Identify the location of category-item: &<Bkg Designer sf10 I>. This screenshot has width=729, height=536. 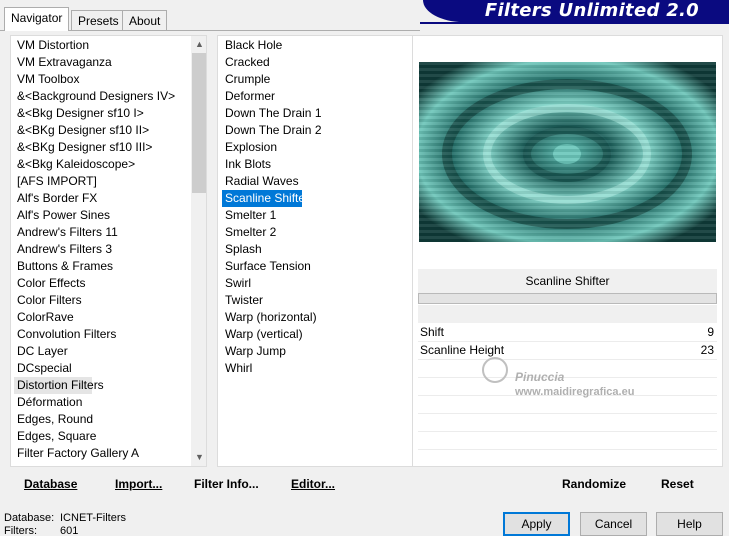
(79, 113).